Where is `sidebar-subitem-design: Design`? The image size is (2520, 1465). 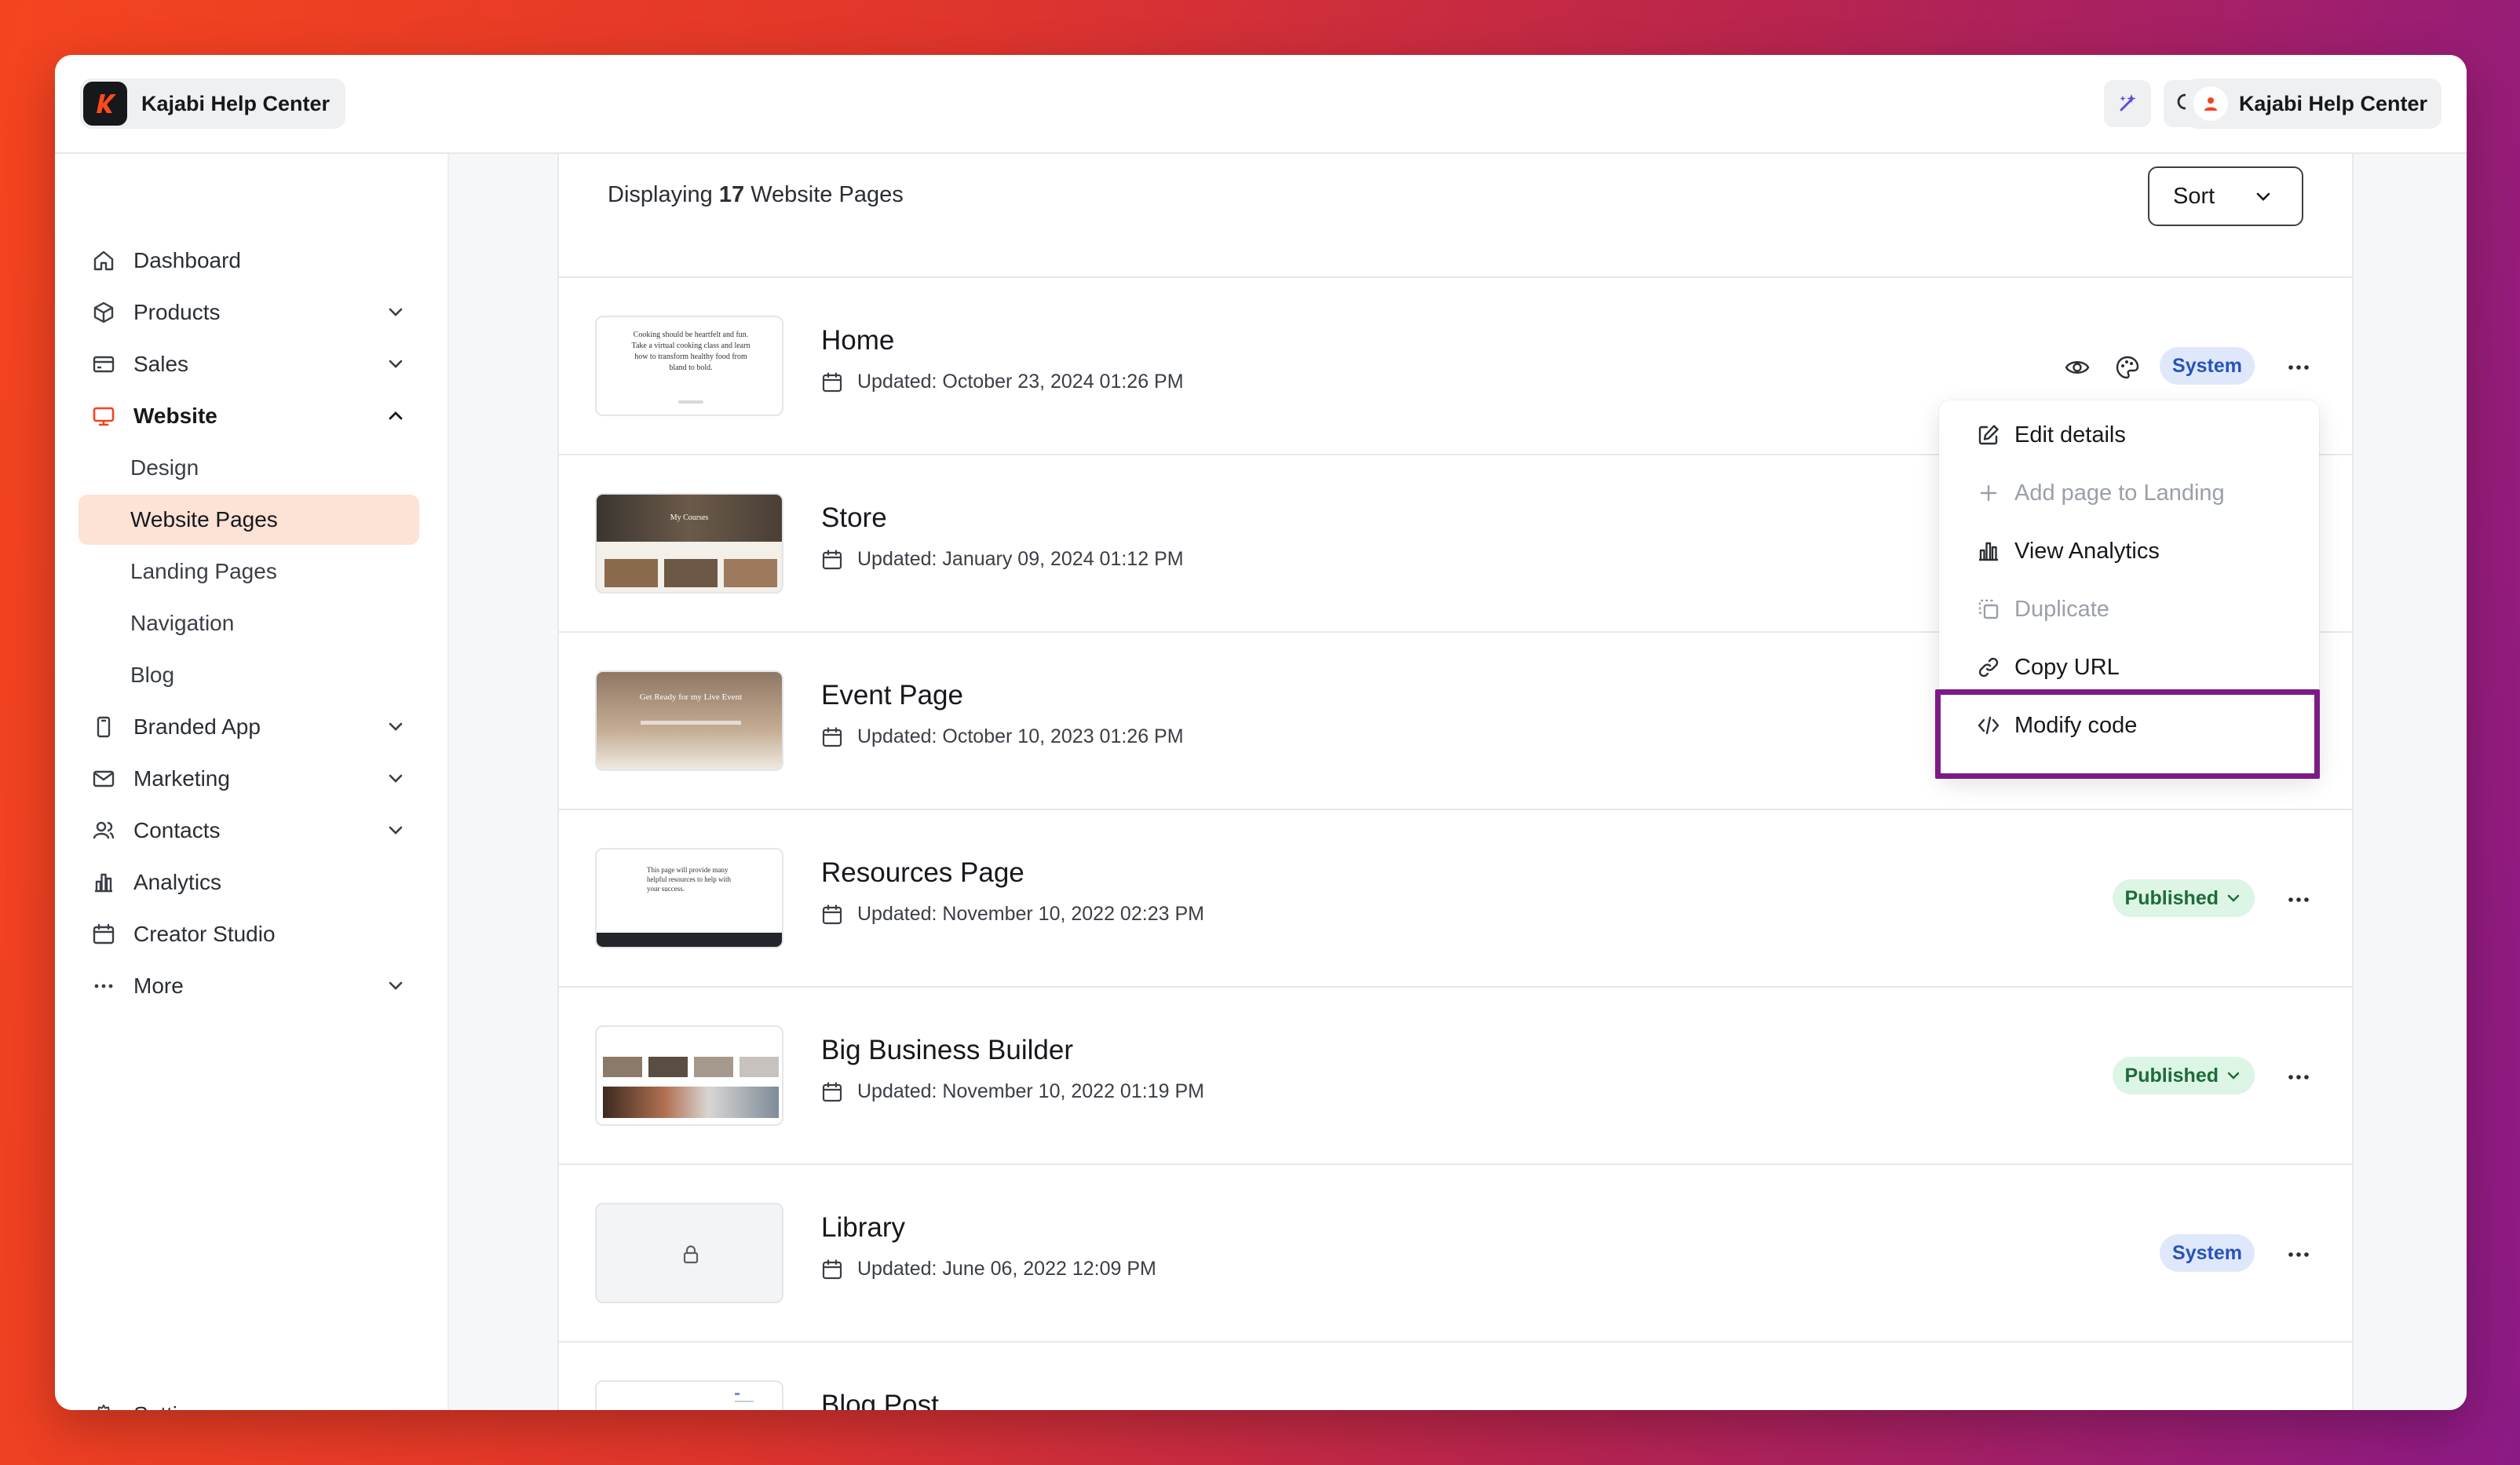 sidebar-subitem-design: Design is located at coordinates (249, 468).